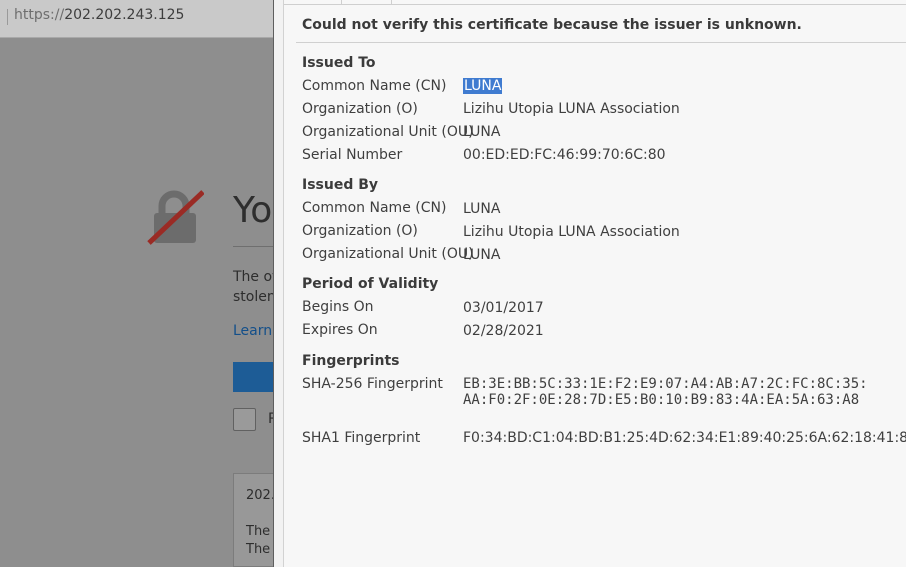 This screenshot has height=567, width=906. I want to click on issued-to-o-label: Organization (O), so click(360, 109).